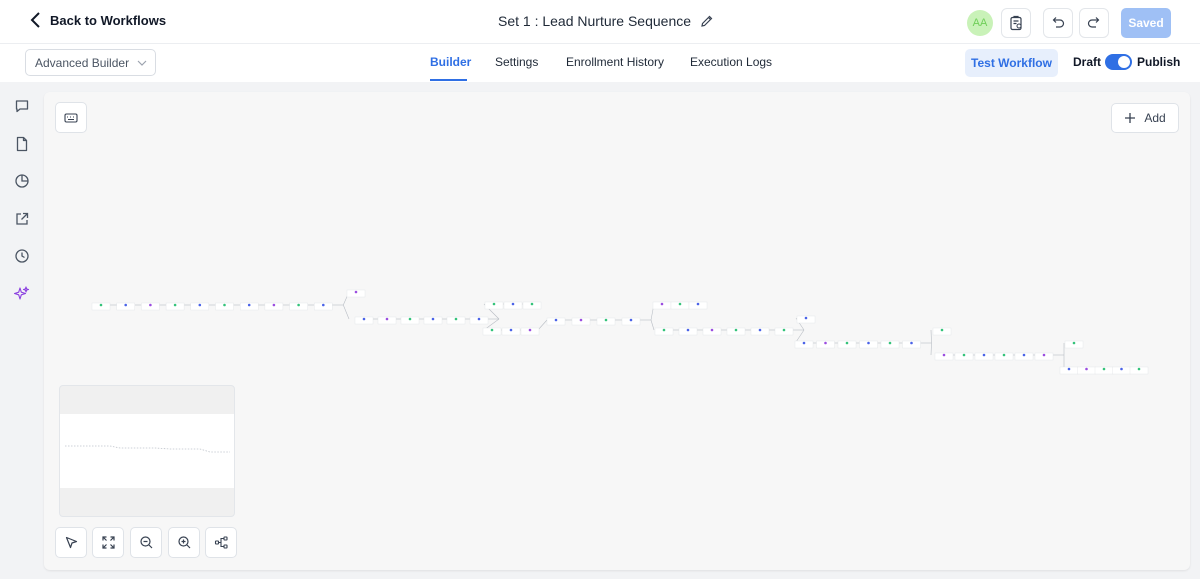  Describe the element at coordinates (1146, 23) in the screenshot. I see `saved-button: Saved` at that location.